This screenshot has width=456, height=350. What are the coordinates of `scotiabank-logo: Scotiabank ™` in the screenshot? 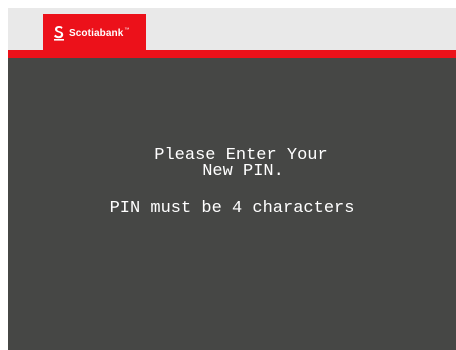 It's located at (94, 33).